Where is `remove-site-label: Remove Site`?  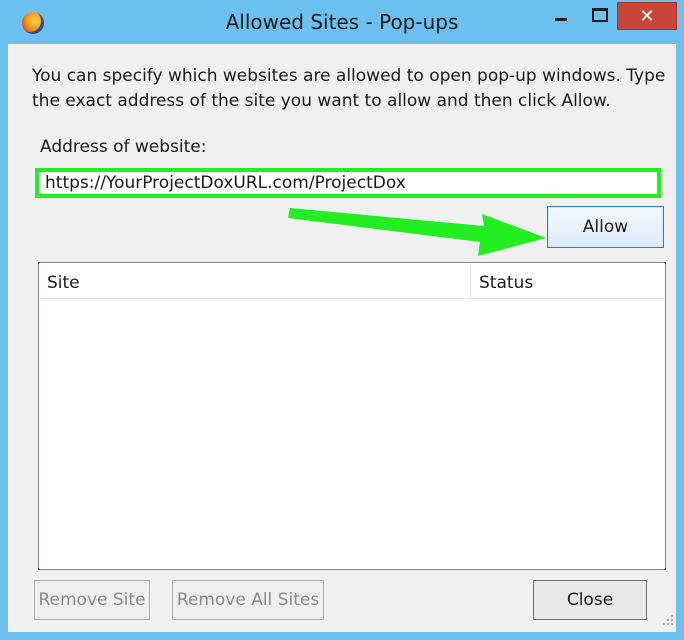
remove-site-label: Remove Site is located at coordinates (92, 600).